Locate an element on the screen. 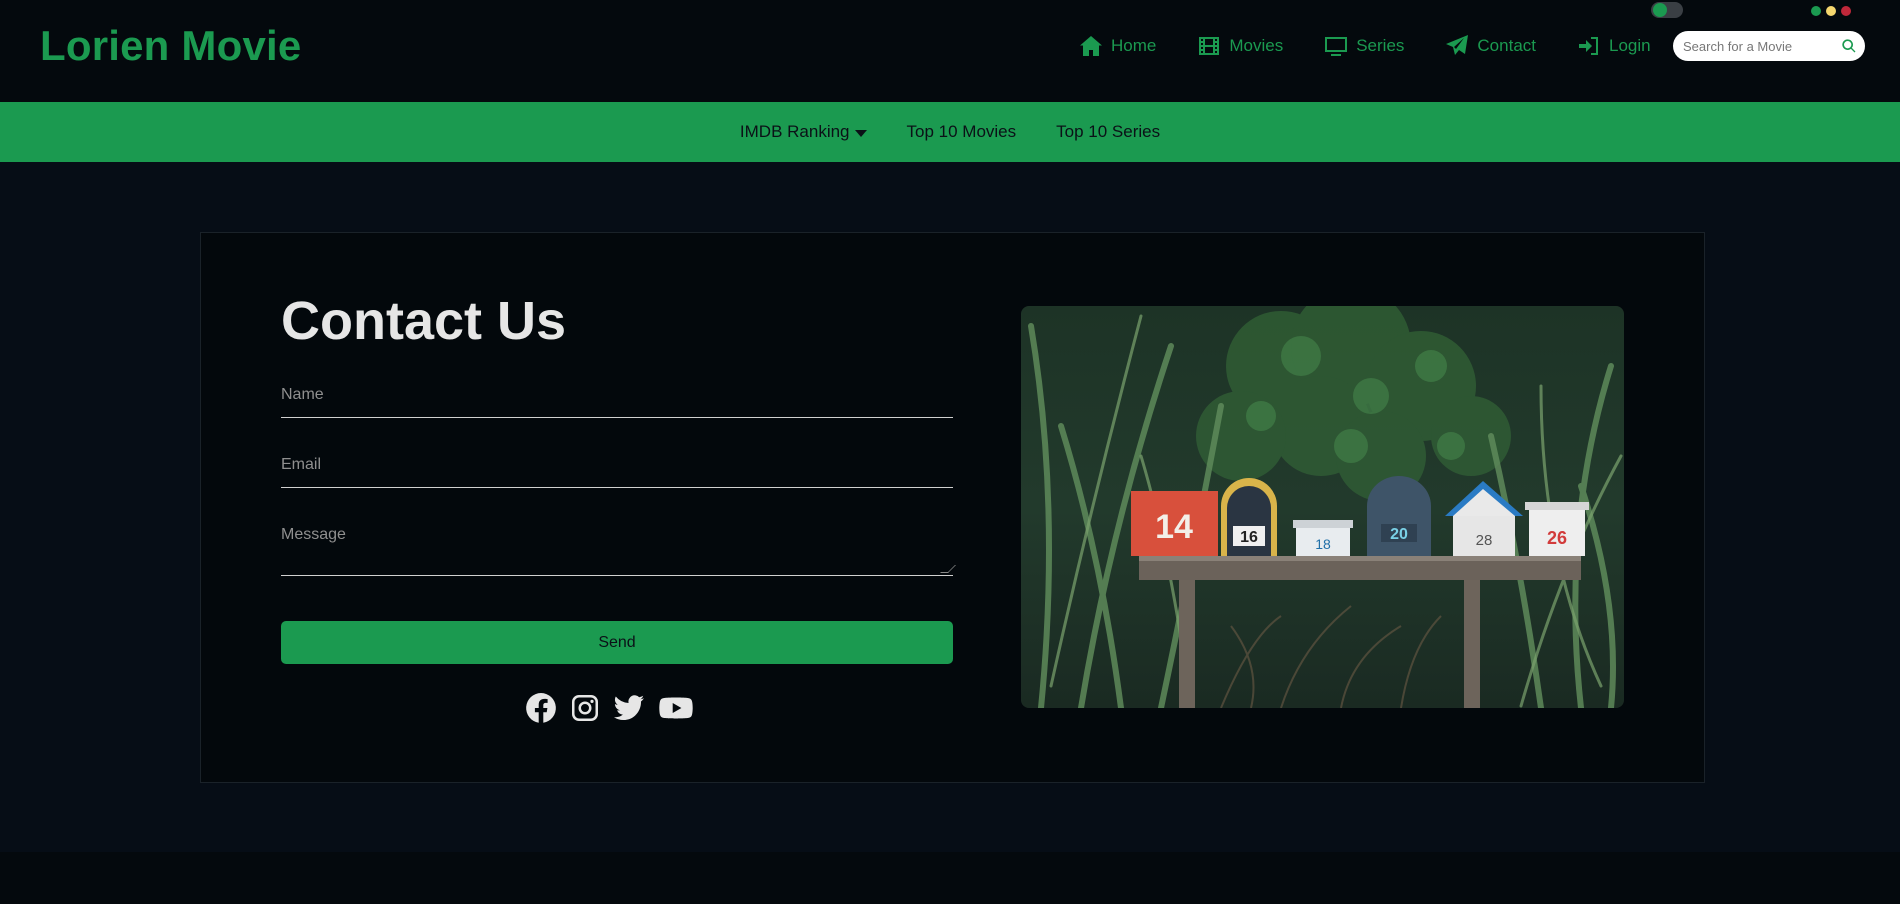 The image size is (1900, 904). search-icon is located at coordinates (1849, 46).